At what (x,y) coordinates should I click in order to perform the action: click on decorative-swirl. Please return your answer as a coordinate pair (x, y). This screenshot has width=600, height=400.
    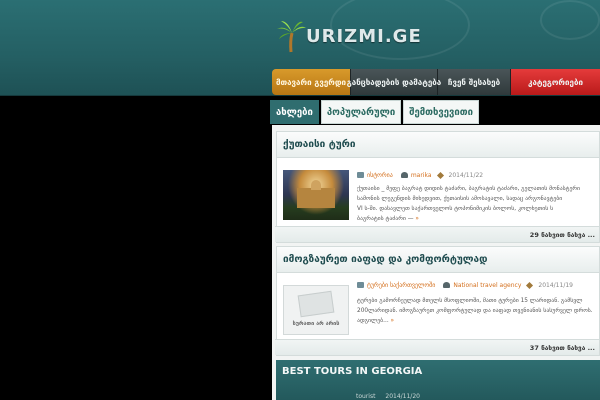
    Looking at the image, I should click on (570, 20).